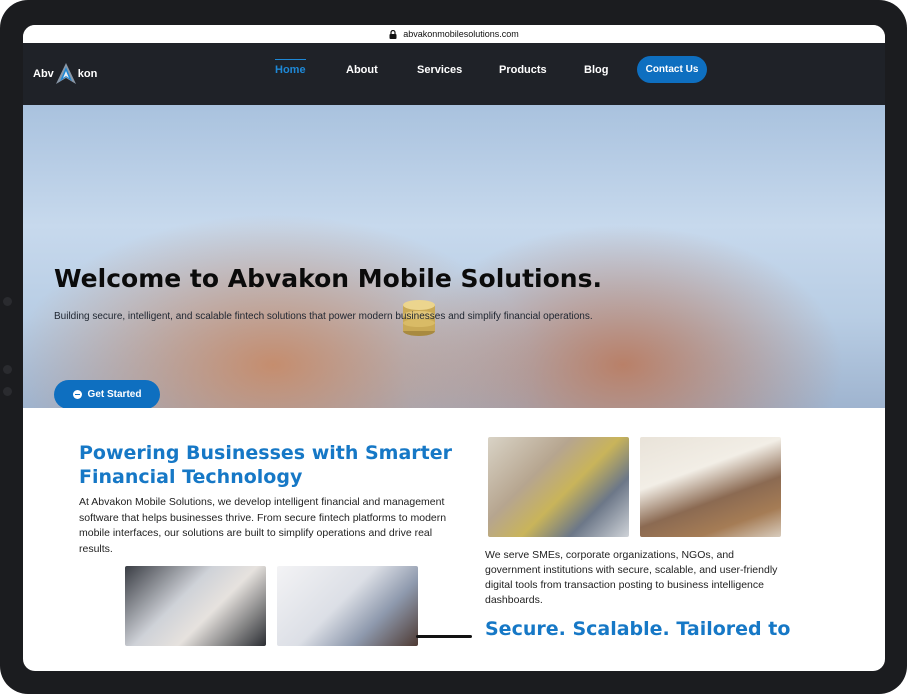 The width and height of the screenshot is (907, 694). What do you see at coordinates (328, 278) in the screenshot?
I see `hero-title: Welcome to Abvakon Mobile Solutions.` at bounding box center [328, 278].